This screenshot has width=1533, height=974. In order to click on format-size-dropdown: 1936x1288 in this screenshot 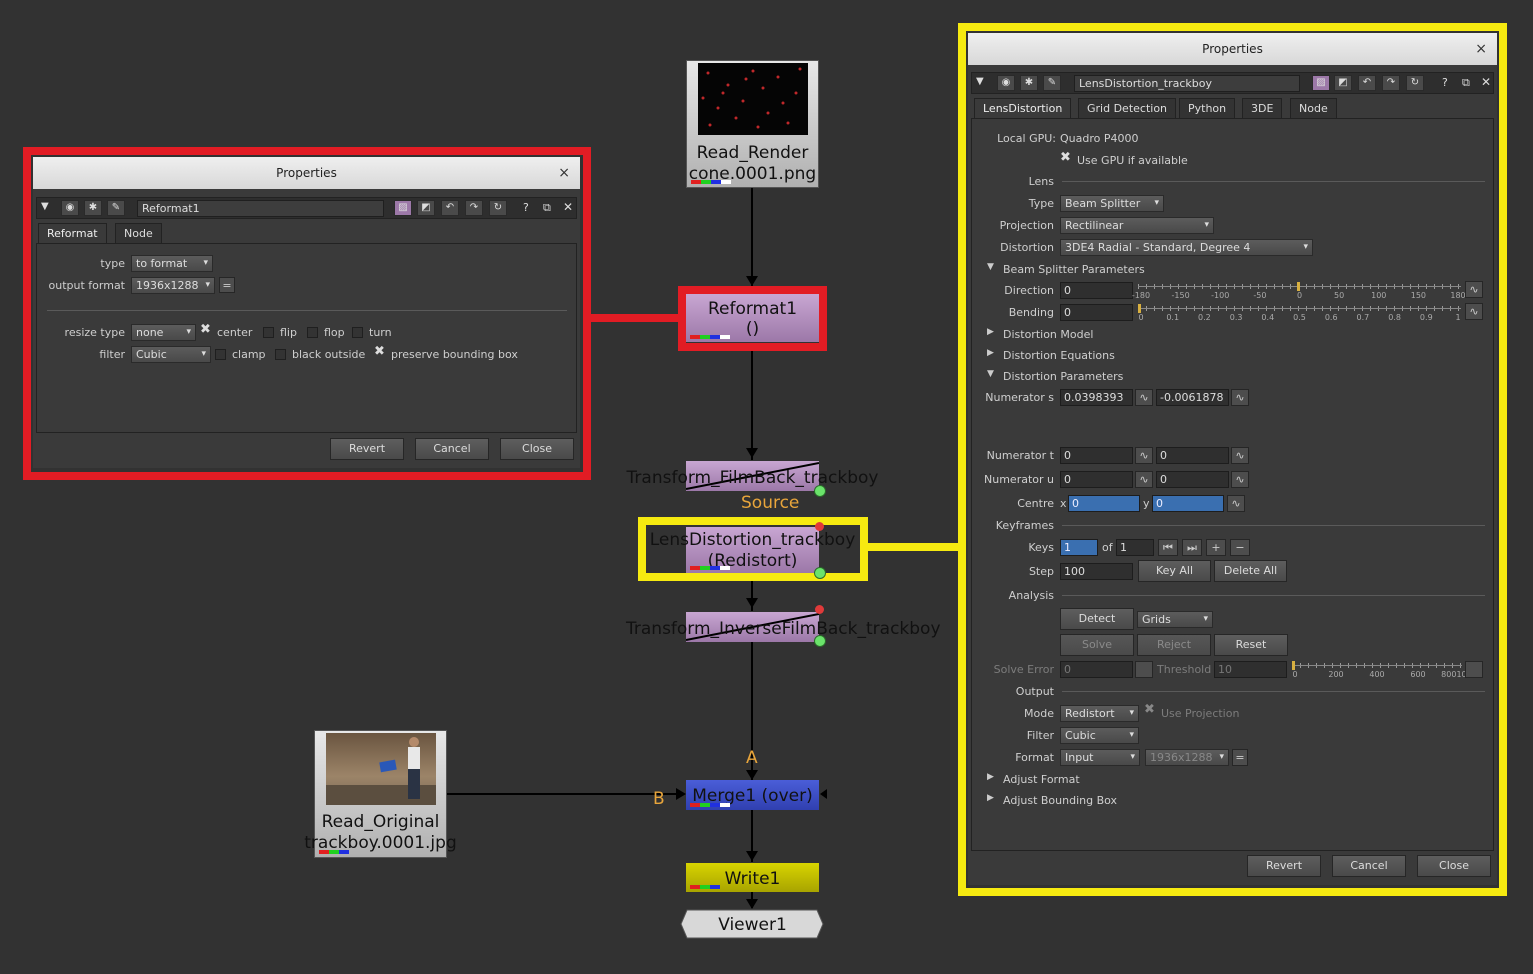, I will do `click(1187, 757)`.